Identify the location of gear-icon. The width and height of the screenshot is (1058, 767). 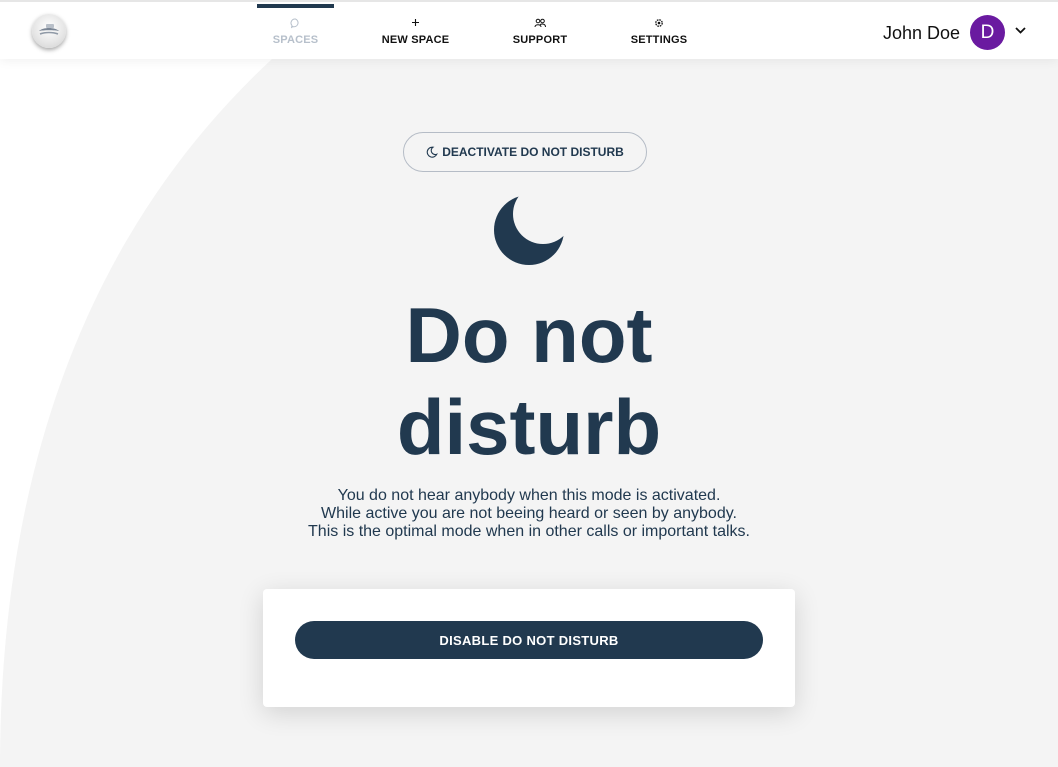
(659, 25).